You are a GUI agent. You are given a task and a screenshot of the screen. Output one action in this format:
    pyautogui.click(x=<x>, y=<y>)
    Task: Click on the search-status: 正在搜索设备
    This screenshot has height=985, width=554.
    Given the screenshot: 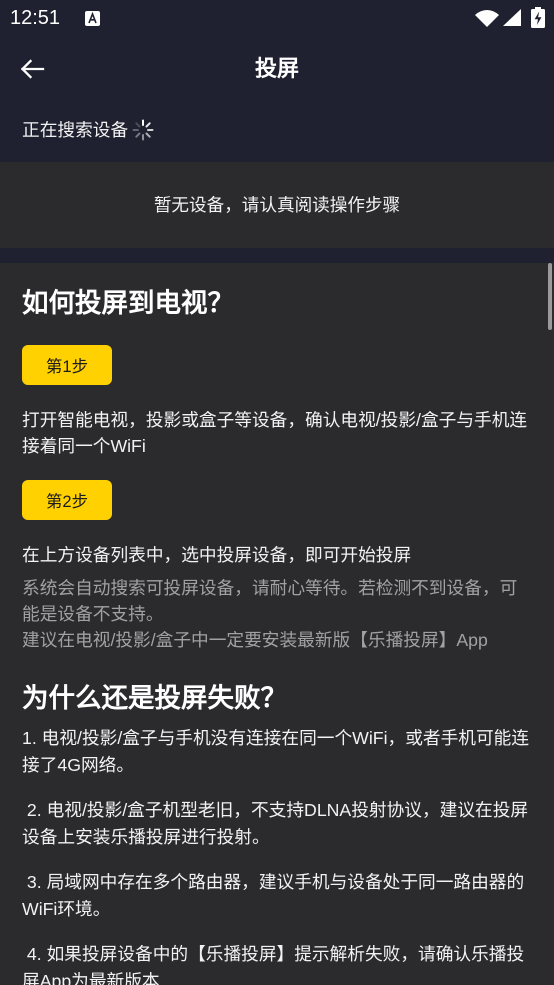 What is the action you would take?
    pyautogui.click(x=88, y=130)
    